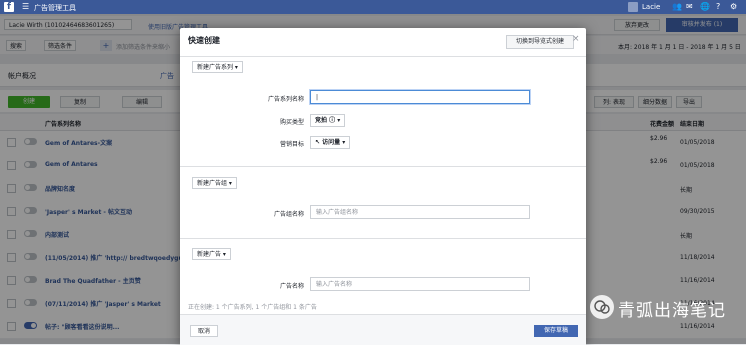  What do you see at coordinates (420, 212) in the screenshot?
I see `adset-name-input: 输入广告组名称` at bounding box center [420, 212].